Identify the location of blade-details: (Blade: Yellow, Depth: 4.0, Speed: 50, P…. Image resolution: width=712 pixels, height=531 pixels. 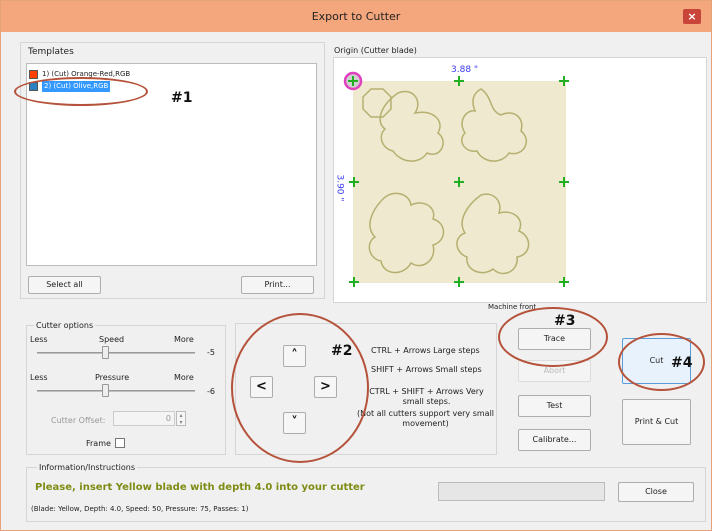
(140, 509).